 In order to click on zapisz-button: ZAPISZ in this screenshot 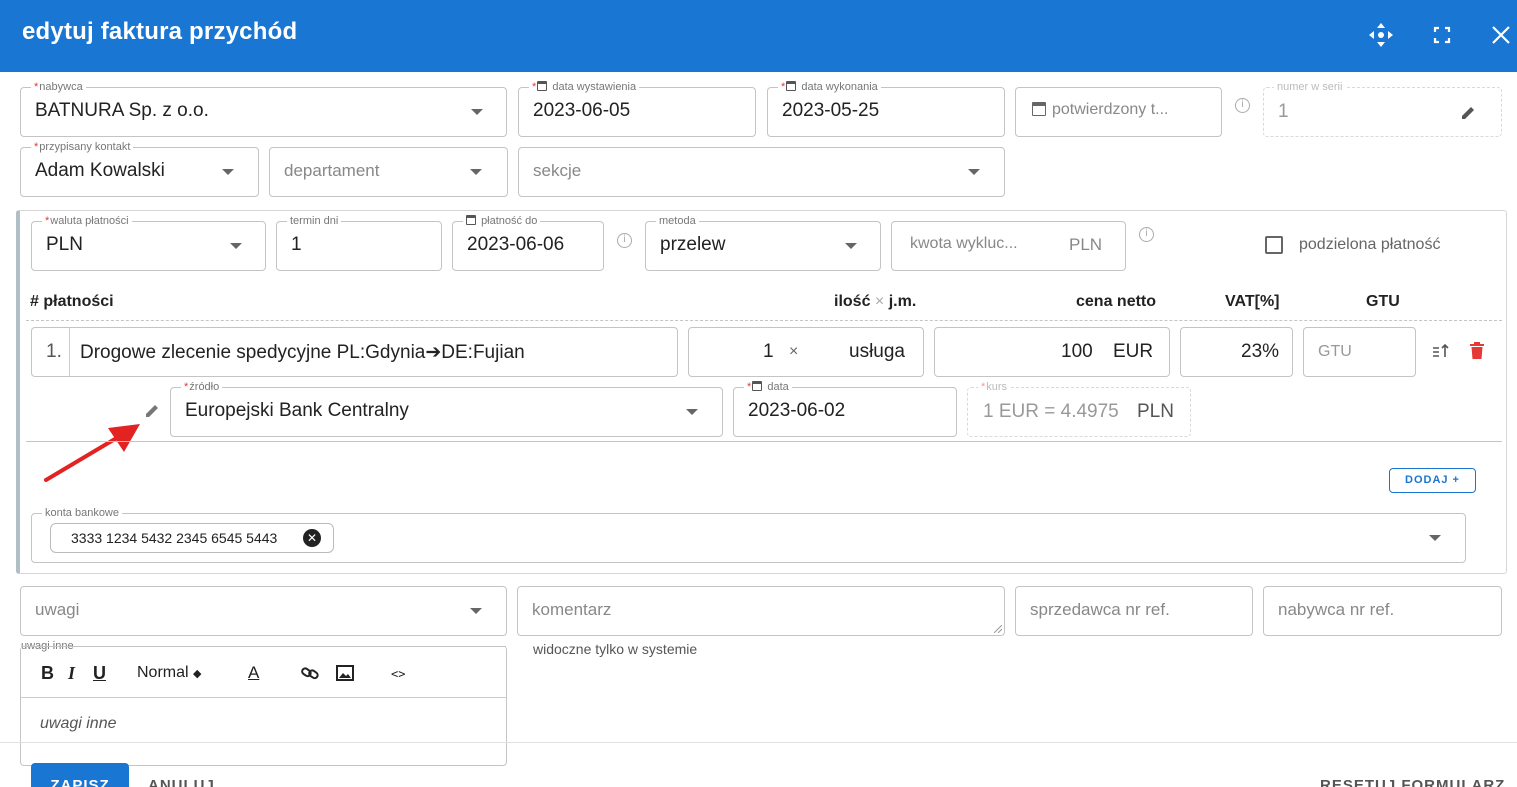, I will do `click(80, 775)`.